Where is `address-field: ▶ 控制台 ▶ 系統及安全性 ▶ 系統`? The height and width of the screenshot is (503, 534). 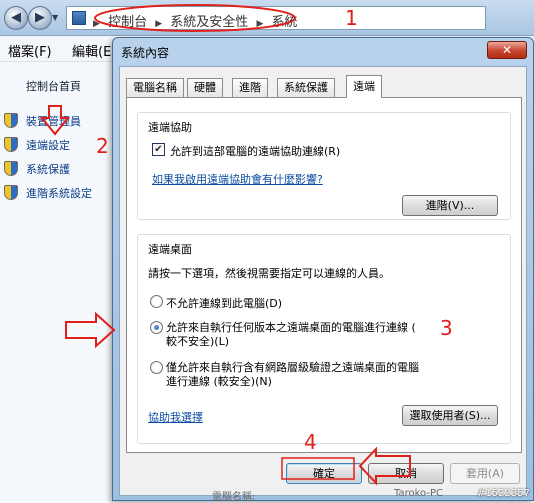
address-field: ▶ 控制台 ▶ 系統及安全性 ▶ 系統 is located at coordinates (276, 18).